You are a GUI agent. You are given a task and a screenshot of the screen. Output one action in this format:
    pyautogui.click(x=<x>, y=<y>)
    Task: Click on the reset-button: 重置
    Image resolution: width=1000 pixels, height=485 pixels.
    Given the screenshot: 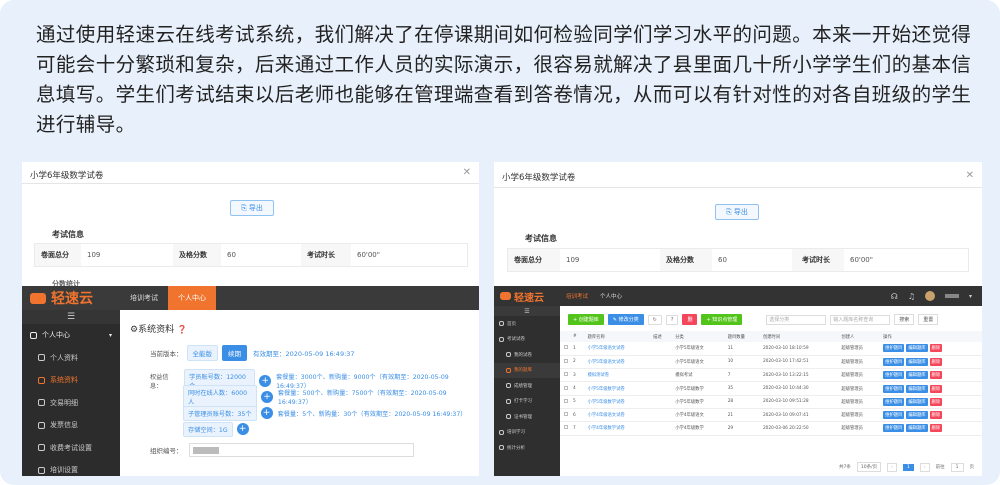 What is the action you would take?
    pyautogui.click(x=928, y=319)
    